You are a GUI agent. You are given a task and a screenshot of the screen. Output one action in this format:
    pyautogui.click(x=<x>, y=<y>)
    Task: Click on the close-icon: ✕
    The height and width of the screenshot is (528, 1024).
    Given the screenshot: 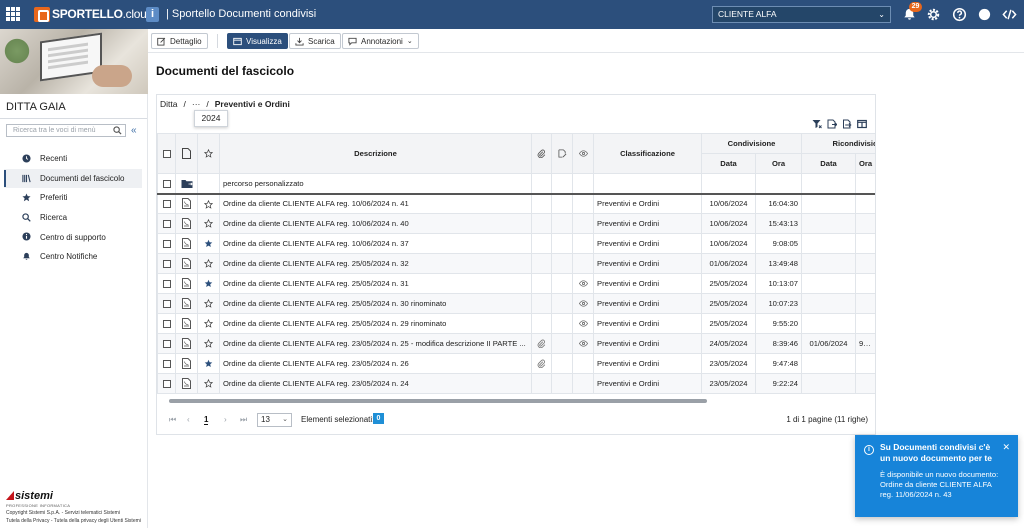 What is the action you would take?
    pyautogui.click(x=1006, y=447)
    